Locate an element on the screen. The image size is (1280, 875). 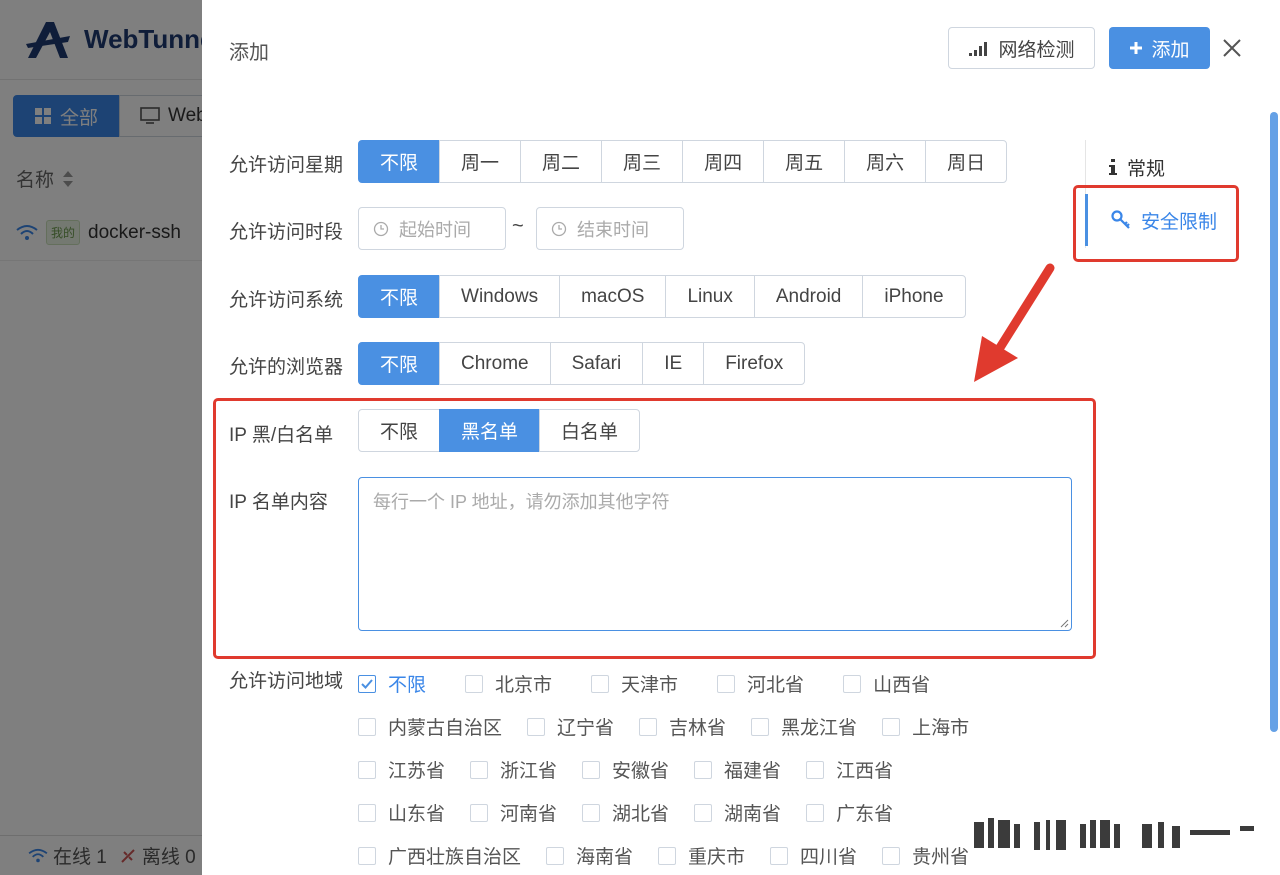
region-checkbox-label: 天津市 is located at coordinates (650, 685).